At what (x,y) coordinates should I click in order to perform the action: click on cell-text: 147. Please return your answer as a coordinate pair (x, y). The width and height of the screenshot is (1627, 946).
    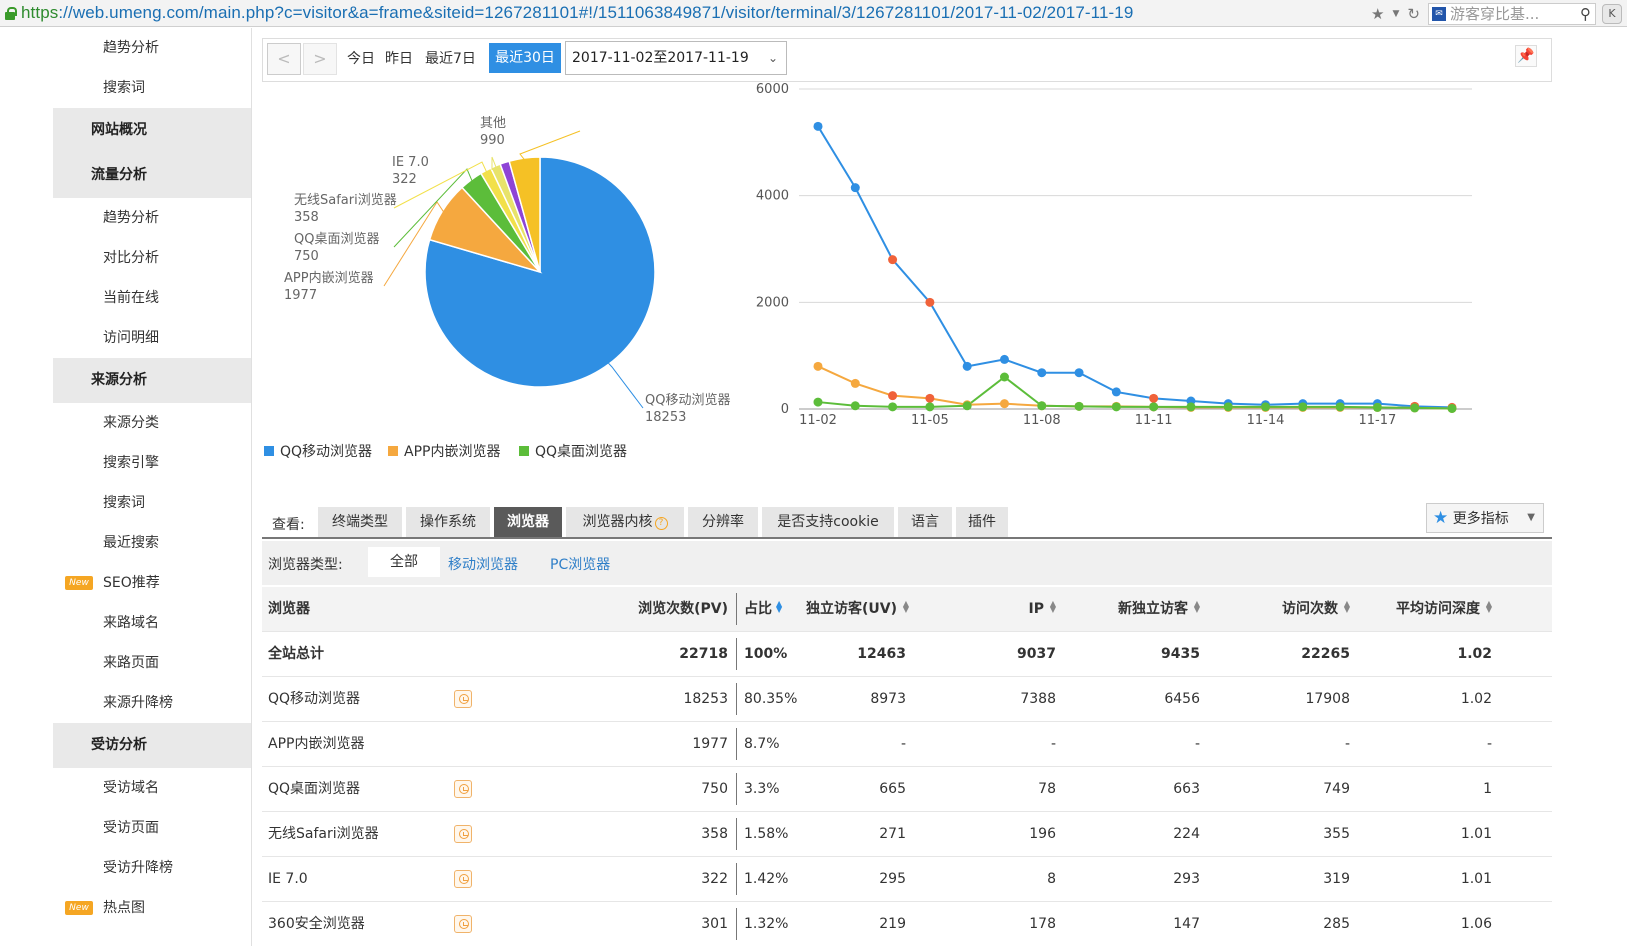
    Looking at the image, I should click on (1186, 924).